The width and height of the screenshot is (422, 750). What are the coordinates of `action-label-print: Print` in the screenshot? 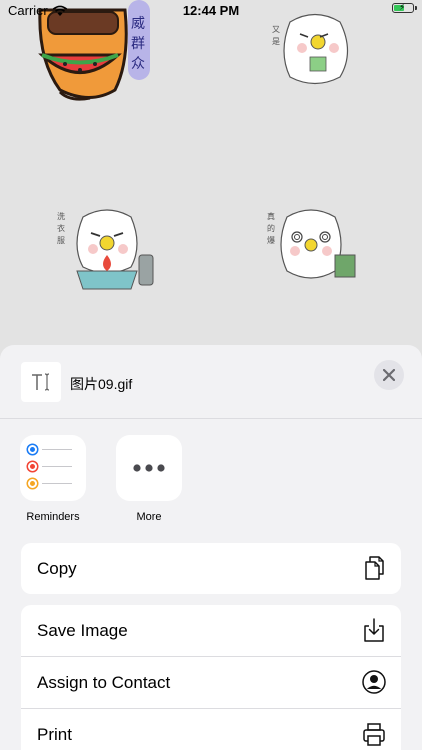 It's located at (54, 734).